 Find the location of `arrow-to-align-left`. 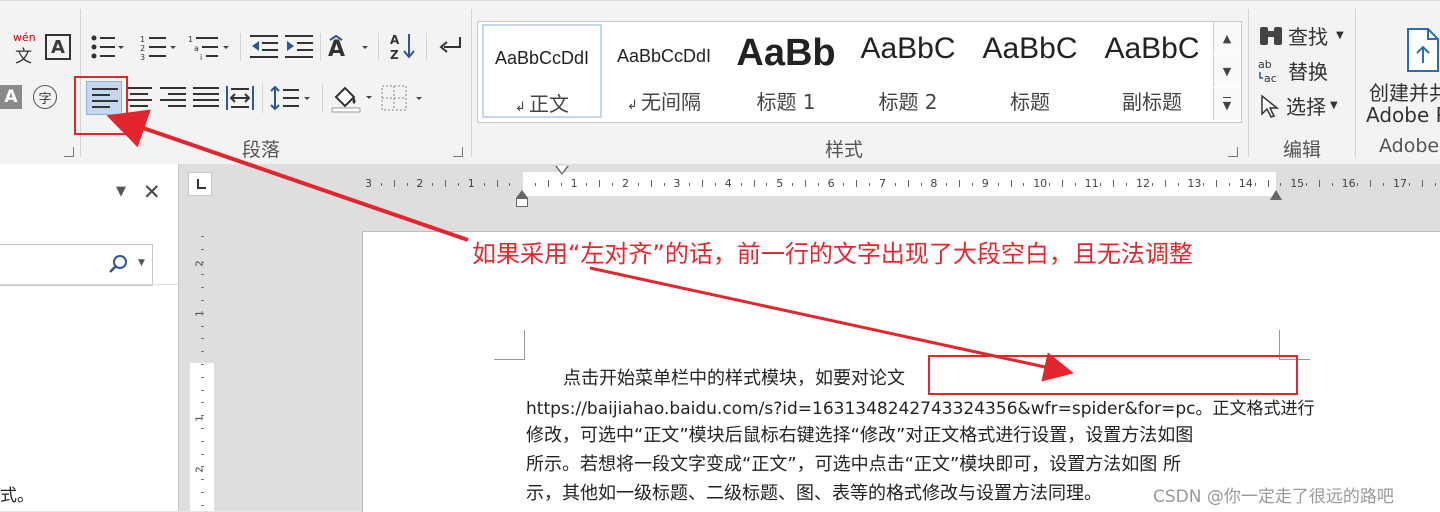

arrow-to-align-left is located at coordinates (287, 175).